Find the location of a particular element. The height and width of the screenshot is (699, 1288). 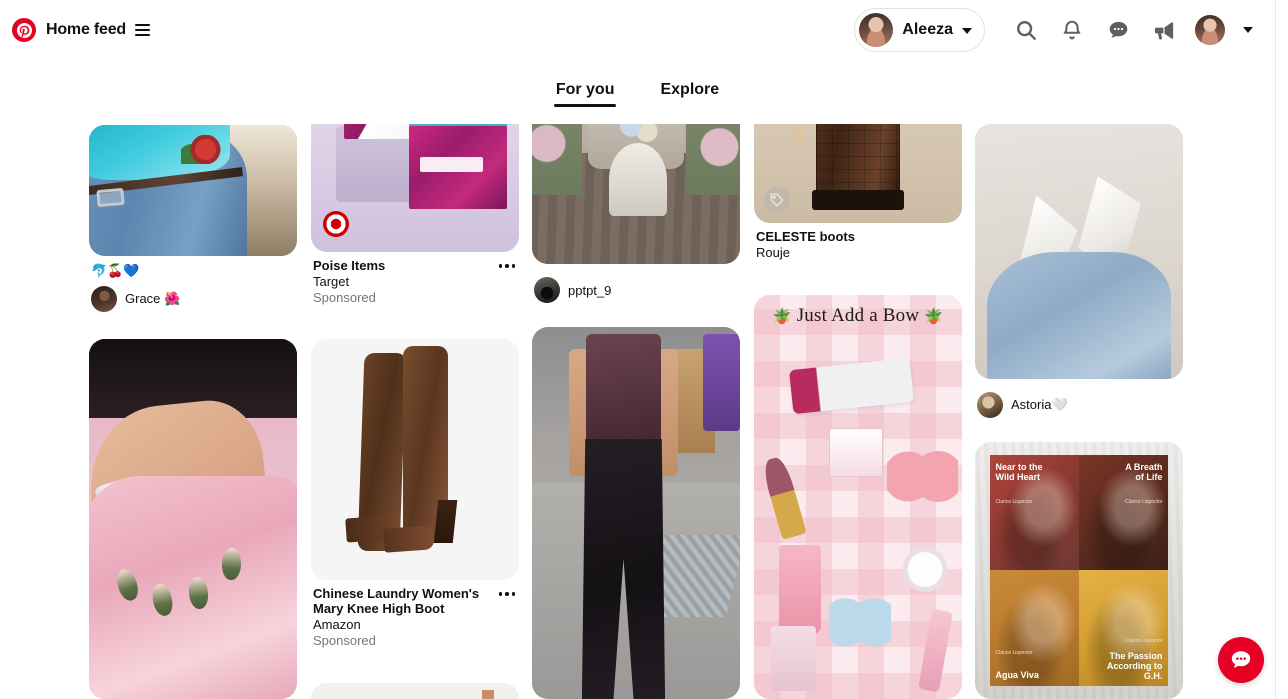

hamburger-menu-icon is located at coordinates (142, 30).